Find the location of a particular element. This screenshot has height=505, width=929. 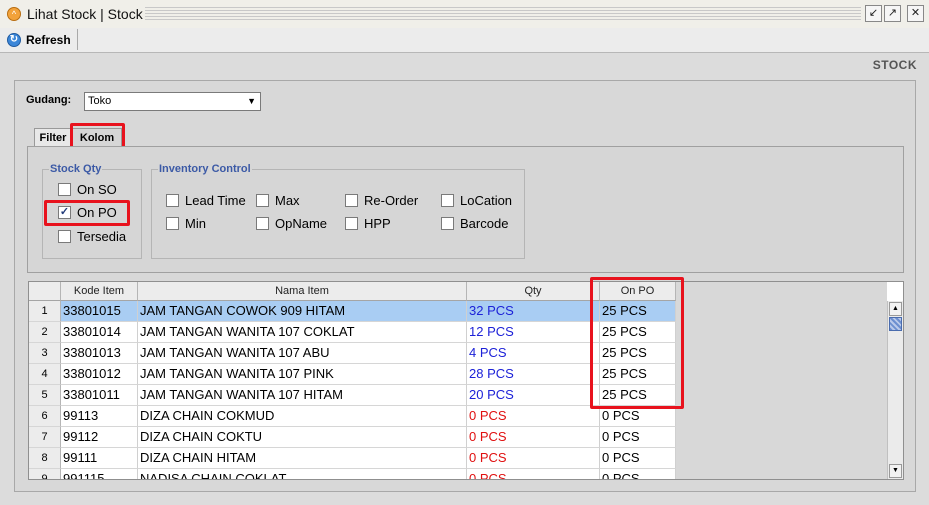

checkbox-label: Barcode is located at coordinates (484, 223).